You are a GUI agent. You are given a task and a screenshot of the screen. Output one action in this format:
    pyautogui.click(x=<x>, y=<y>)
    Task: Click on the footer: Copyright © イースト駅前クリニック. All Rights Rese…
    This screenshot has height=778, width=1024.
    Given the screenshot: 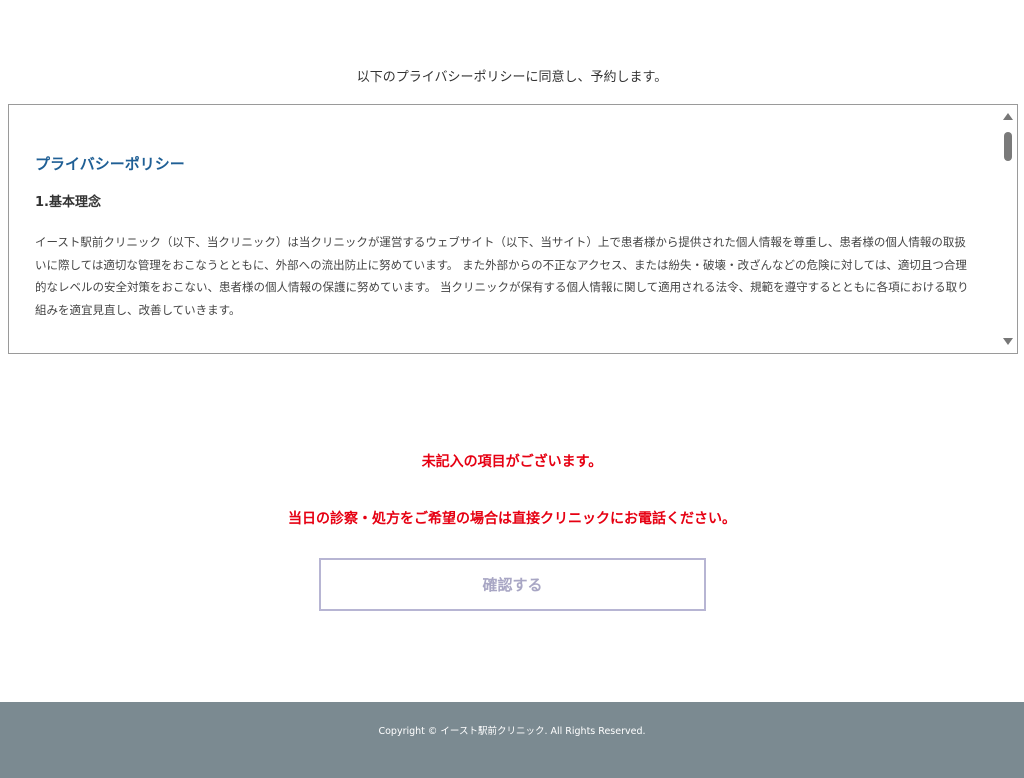 What is the action you would take?
    pyautogui.click(x=512, y=740)
    